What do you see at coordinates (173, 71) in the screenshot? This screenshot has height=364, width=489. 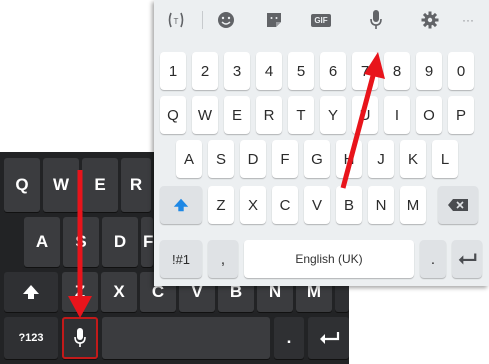 I see `key-1: 1` at bounding box center [173, 71].